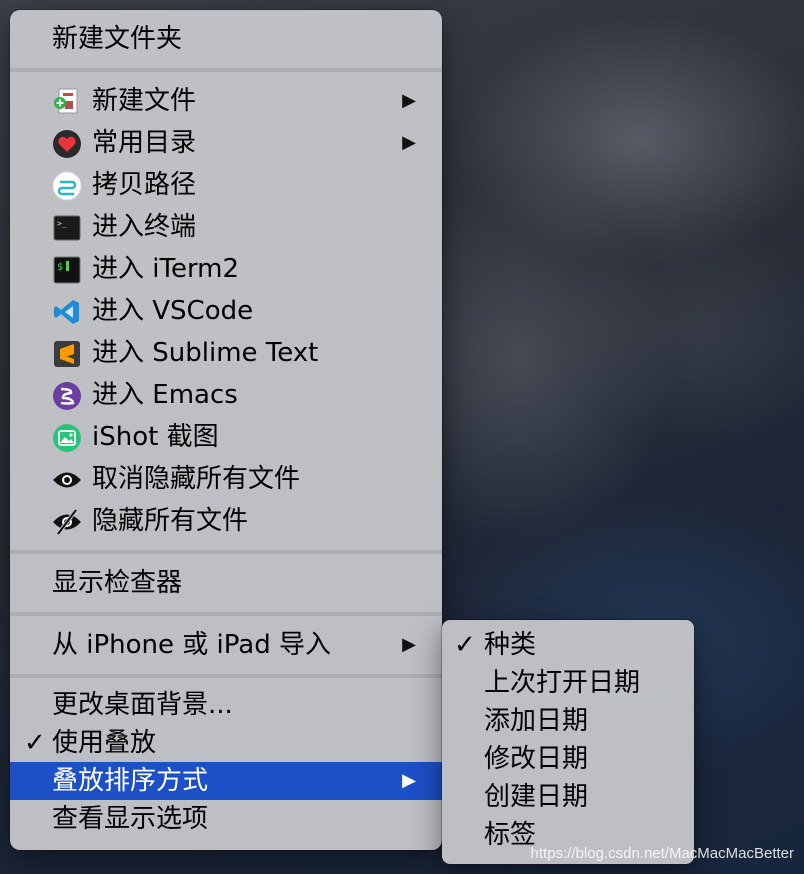 This screenshot has width=804, height=874. What do you see at coordinates (104, 743) in the screenshot?
I see `menu-item-label: 使用叠放` at bounding box center [104, 743].